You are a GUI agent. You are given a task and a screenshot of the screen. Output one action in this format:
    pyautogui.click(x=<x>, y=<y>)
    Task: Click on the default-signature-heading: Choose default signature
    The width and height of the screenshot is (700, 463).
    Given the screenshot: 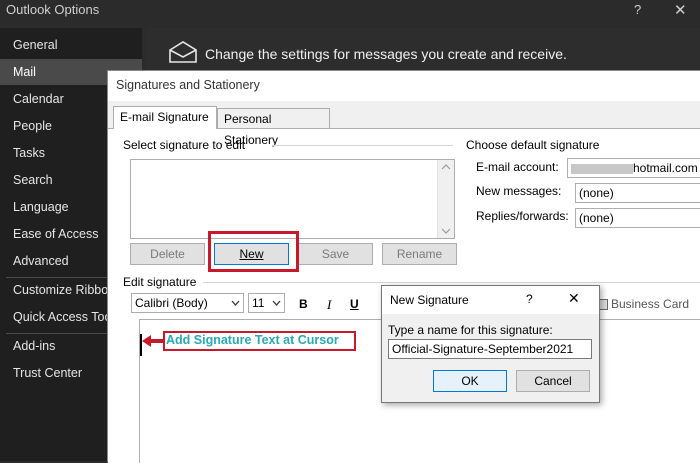 What is the action you would take?
    pyautogui.click(x=533, y=145)
    